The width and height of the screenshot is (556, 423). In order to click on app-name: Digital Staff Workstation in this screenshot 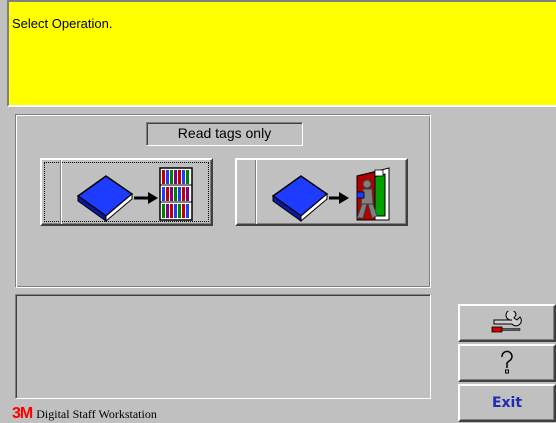, I will do `click(96, 414)`.